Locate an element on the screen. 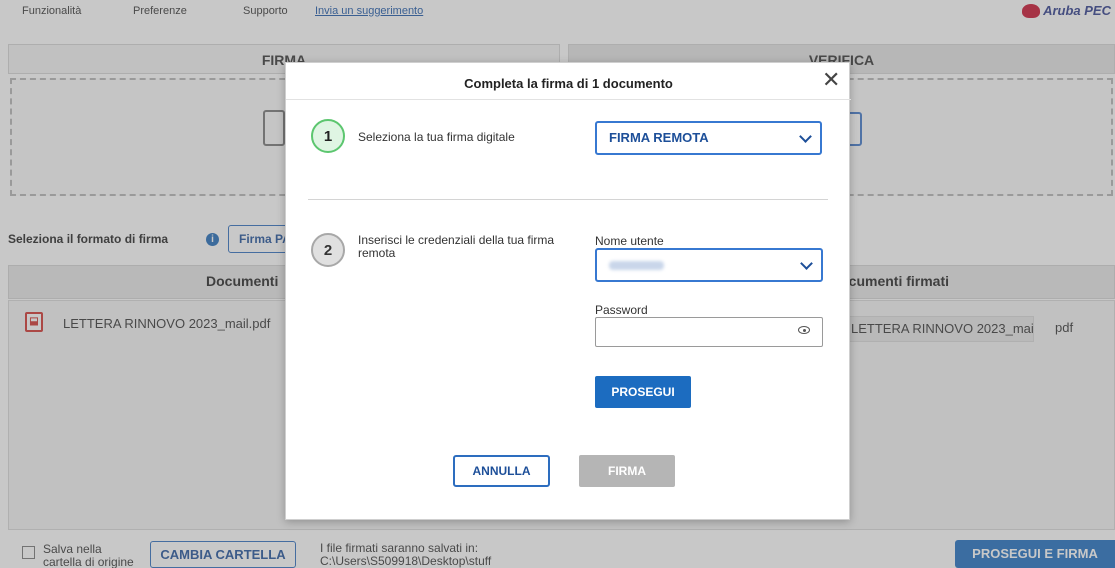  eye-pupil is located at coordinates (804, 330).